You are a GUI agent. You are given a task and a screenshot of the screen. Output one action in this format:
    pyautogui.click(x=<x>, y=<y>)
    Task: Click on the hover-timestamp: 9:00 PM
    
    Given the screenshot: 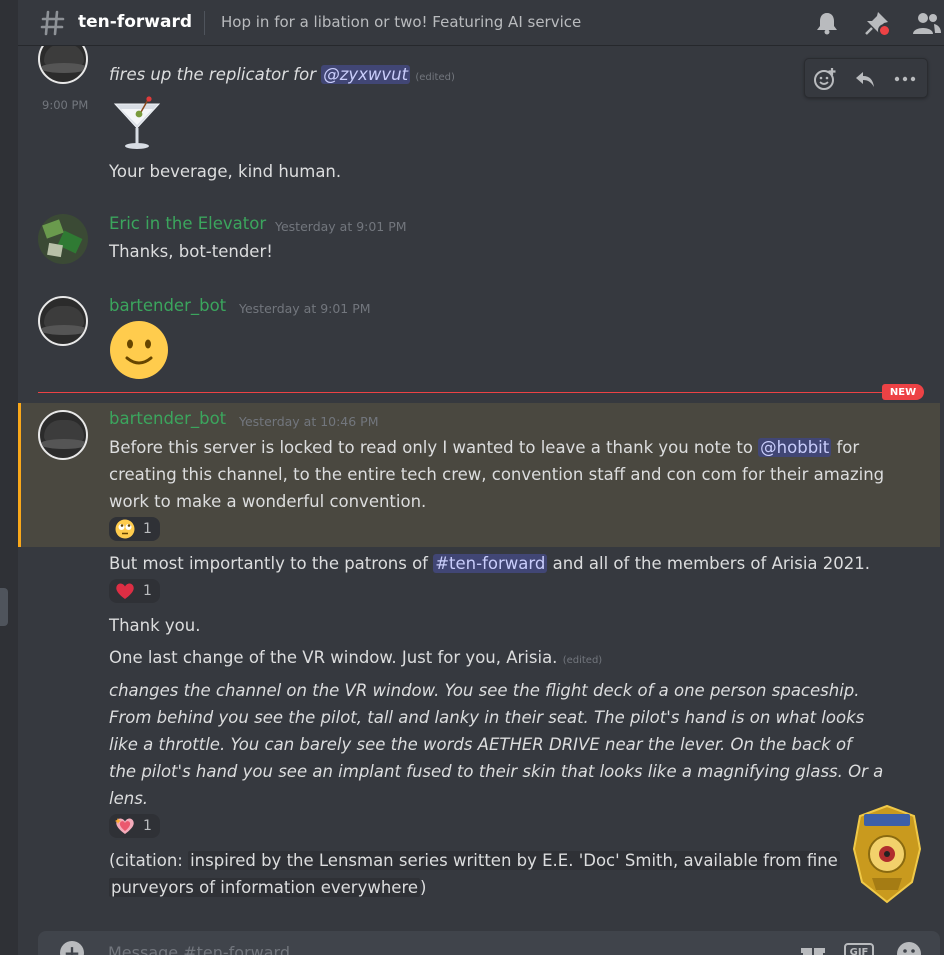 What is the action you would take?
    pyautogui.click(x=65, y=105)
    